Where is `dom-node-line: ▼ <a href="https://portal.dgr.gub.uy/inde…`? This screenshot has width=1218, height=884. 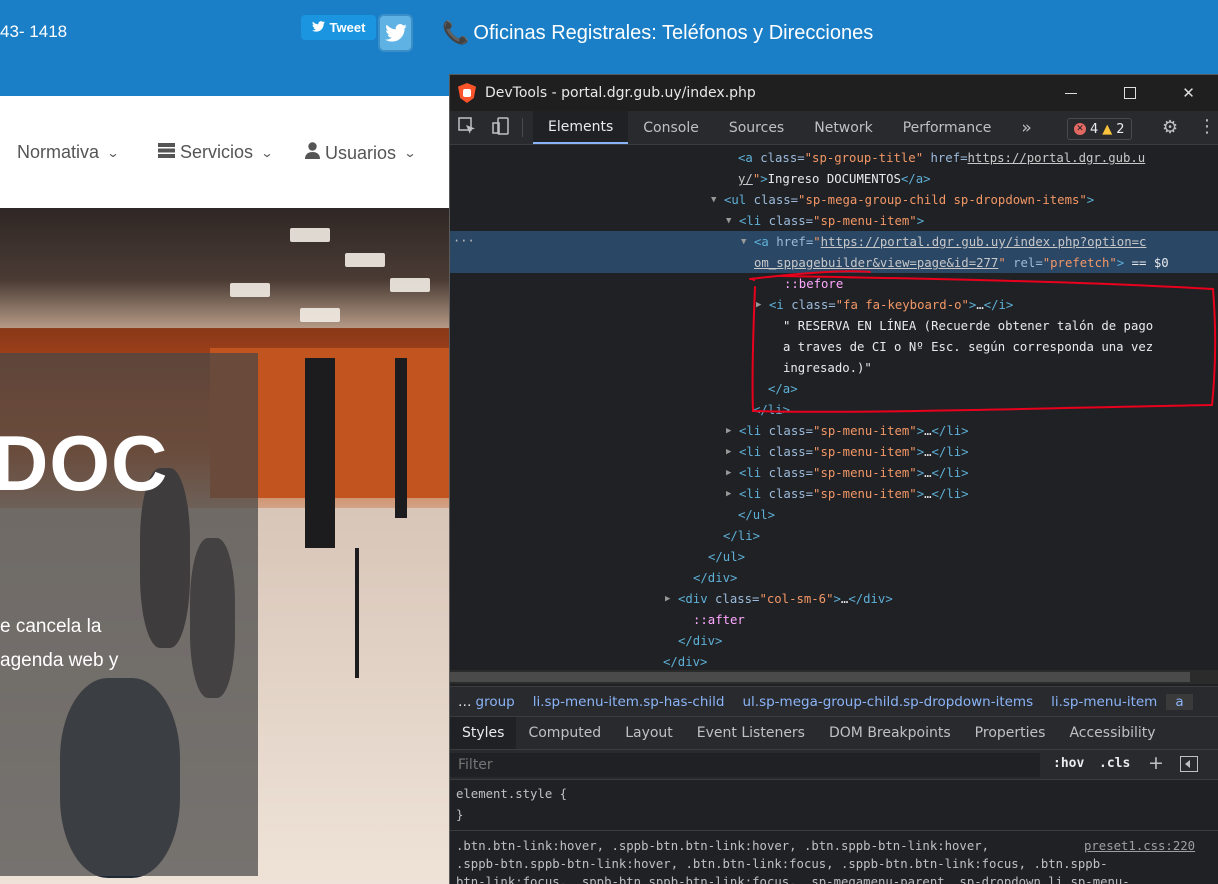 dom-node-line: ▼ <a href="https://portal.dgr.gub.uy/inde… is located at coordinates (944, 242).